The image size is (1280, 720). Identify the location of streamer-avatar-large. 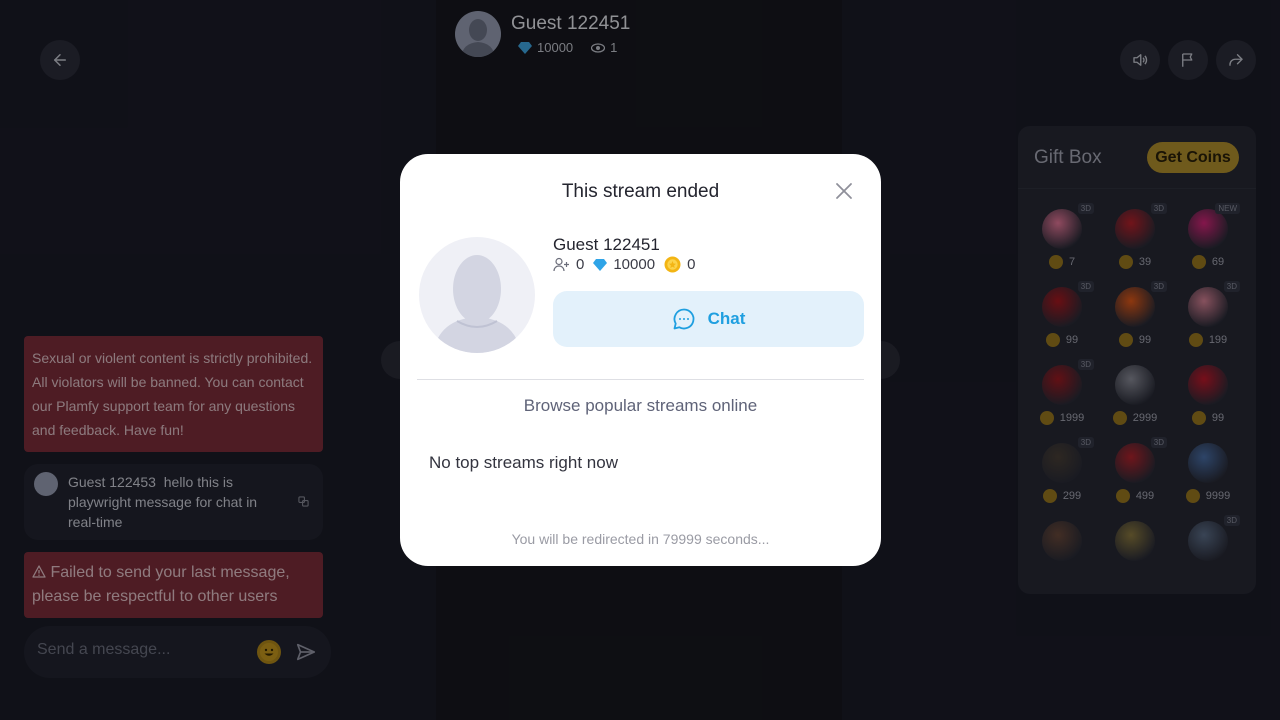
(477, 295).